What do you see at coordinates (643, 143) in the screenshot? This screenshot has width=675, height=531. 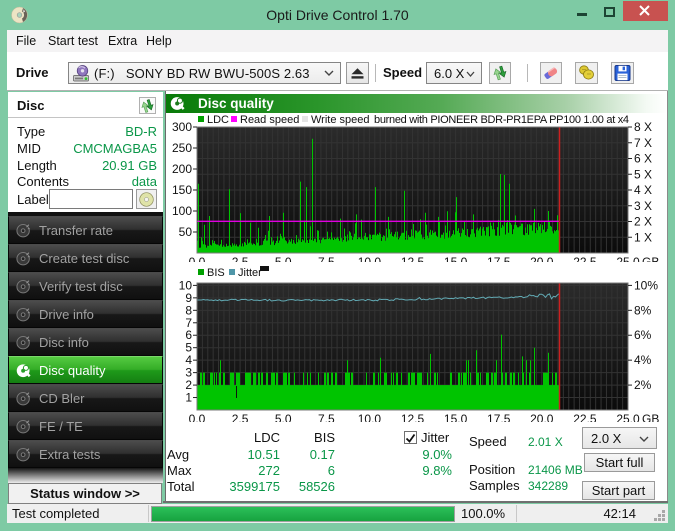 I see `svg-text: 7 X` at bounding box center [643, 143].